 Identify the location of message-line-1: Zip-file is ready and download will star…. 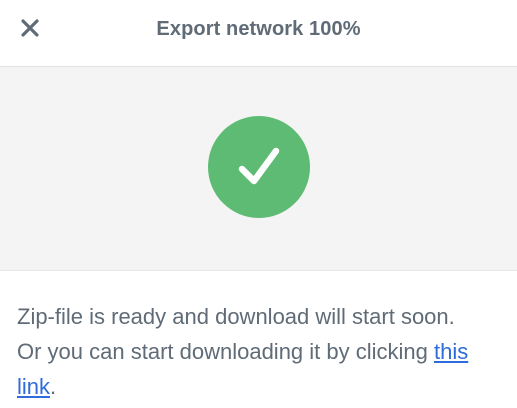
(236, 316).